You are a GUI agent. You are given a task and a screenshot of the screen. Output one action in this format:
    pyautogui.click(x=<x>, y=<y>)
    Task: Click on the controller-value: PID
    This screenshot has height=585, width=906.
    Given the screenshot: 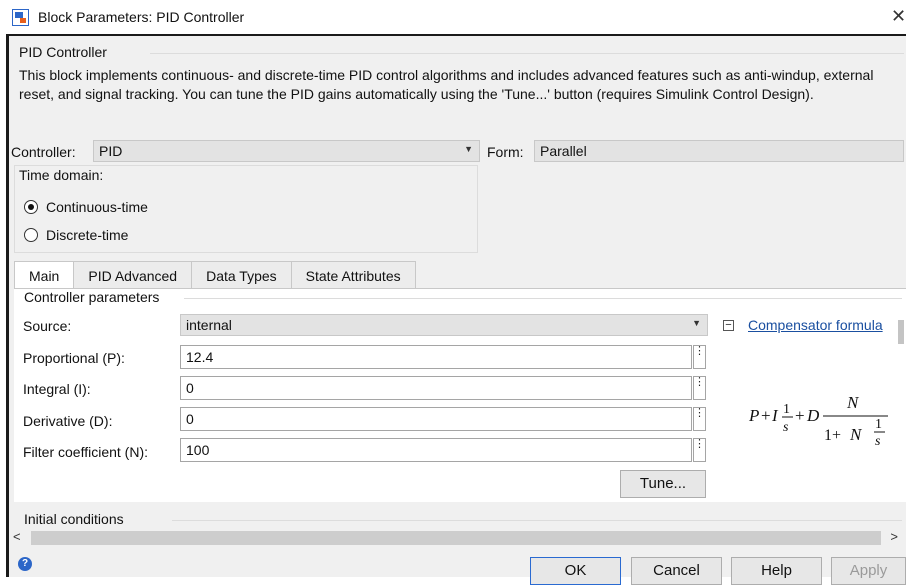 What is the action you would take?
    pyautogui.click(x=111, y=151)
    